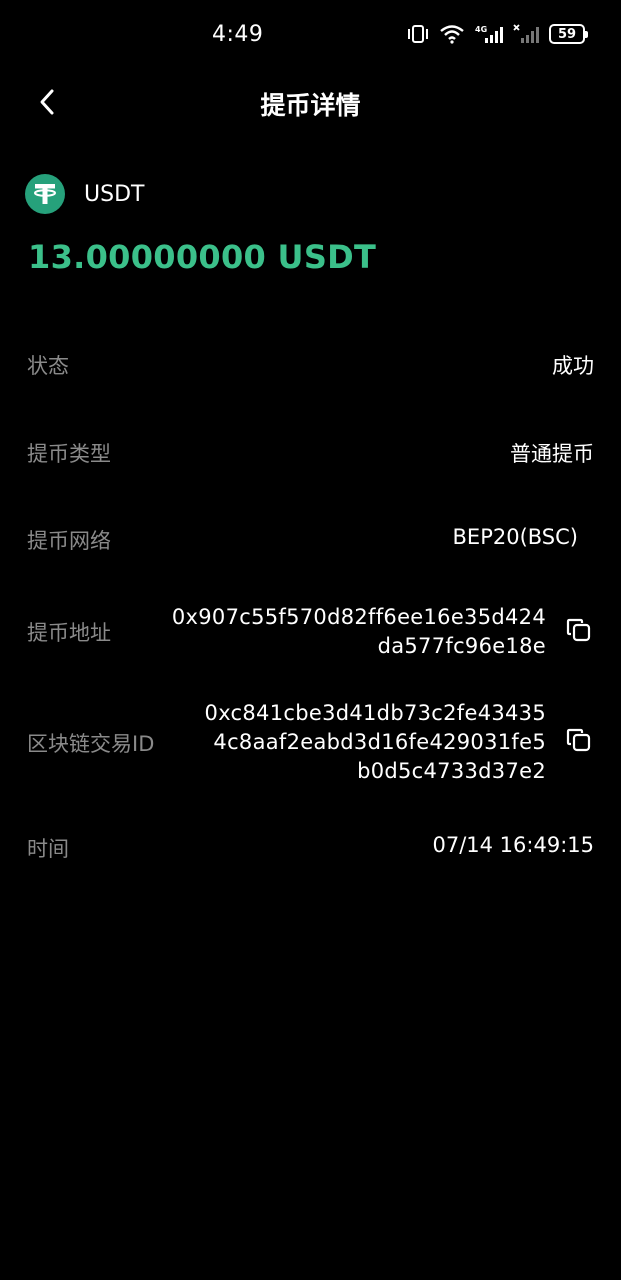  What do you see at coordinates (202, 257) in the screenshot?
I see `withdraw-amount: 13.00000000 USDT` at bounding box center [202, 257].